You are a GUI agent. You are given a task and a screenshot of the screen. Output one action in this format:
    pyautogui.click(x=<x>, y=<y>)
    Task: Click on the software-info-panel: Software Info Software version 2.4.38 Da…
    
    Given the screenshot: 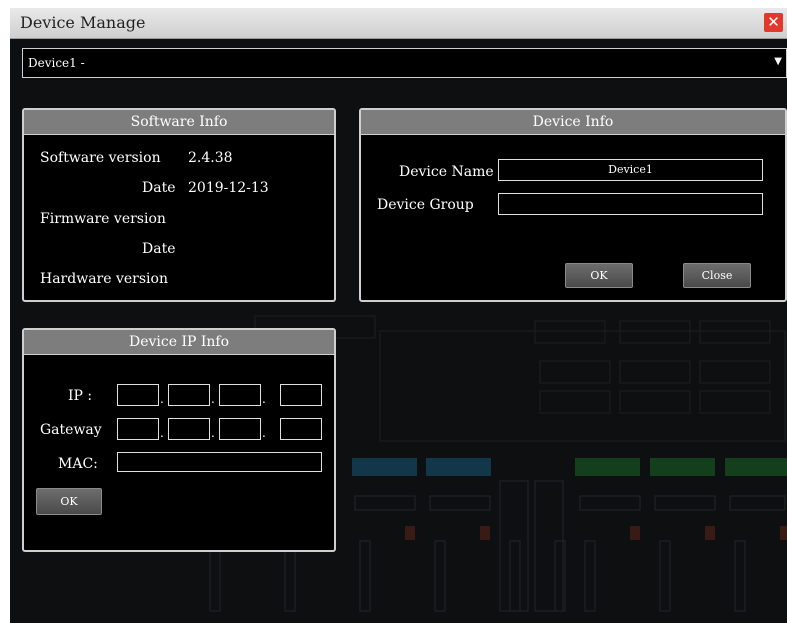 What is the action you would take?
    pyautogui.click(x=179, y=205)
    